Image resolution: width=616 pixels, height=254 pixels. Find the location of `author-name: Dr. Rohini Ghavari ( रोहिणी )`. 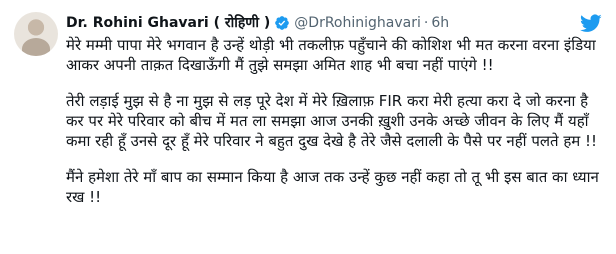

author-name: Dr. Rohini Ghavari ( रोहिणी ) is located at coordinates (168, 23).